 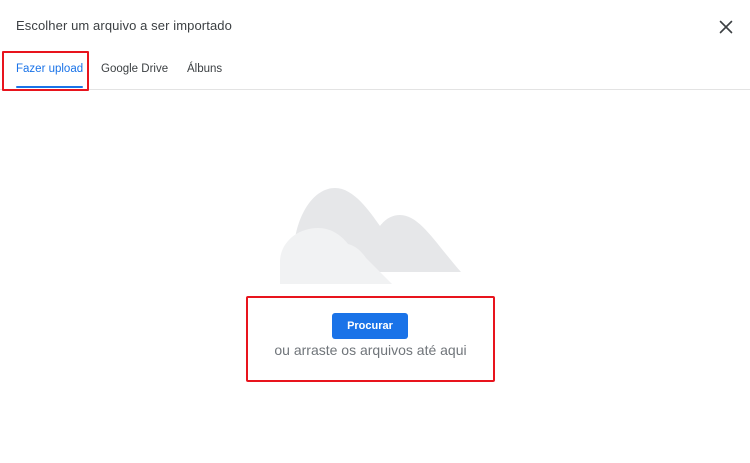 What do you see at coordinates (370, 236) in the screenshot?
I see `cloud-icon` at bounding box center [370, 236].